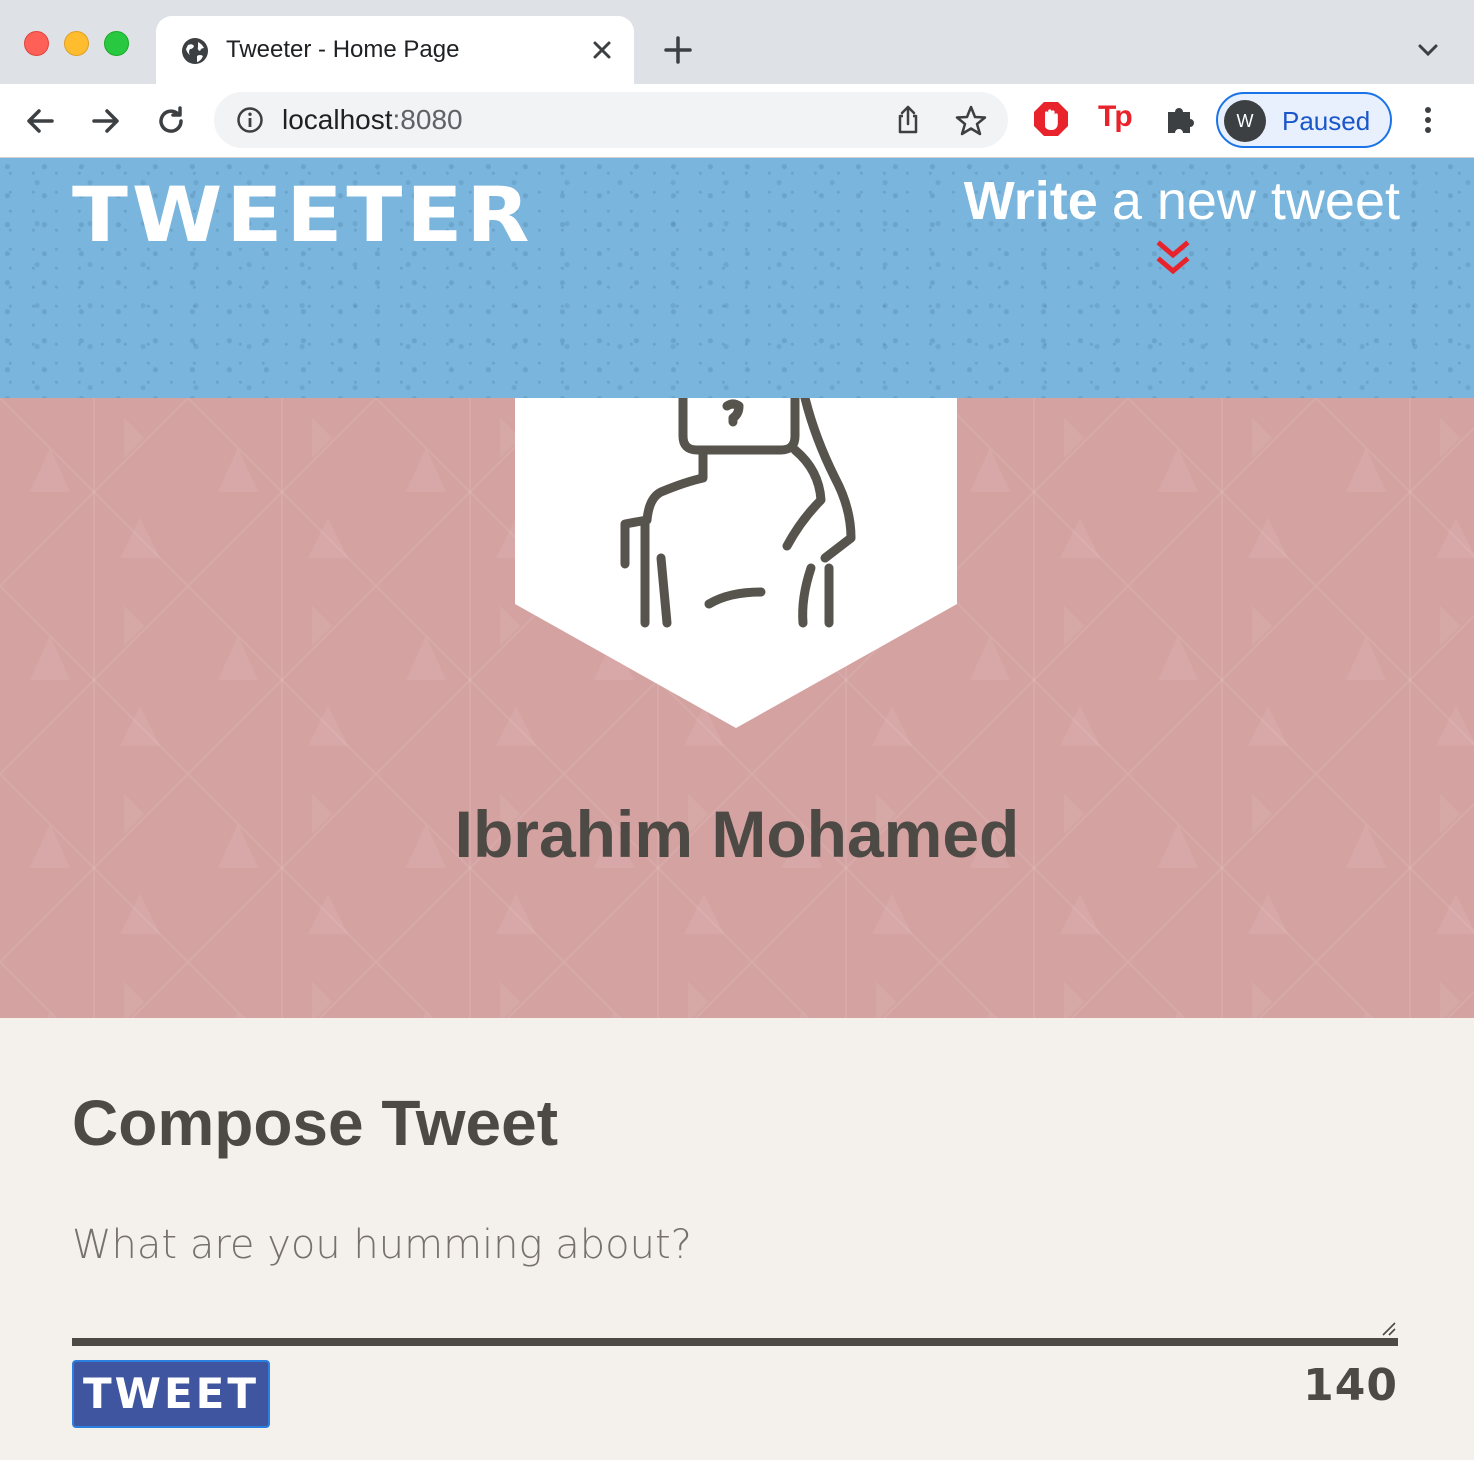 This screenshot has width=1474, height=1460. Describe the element at coordinates (1428, 120) in the screenshot. I see `more-menu-icon` at that location.